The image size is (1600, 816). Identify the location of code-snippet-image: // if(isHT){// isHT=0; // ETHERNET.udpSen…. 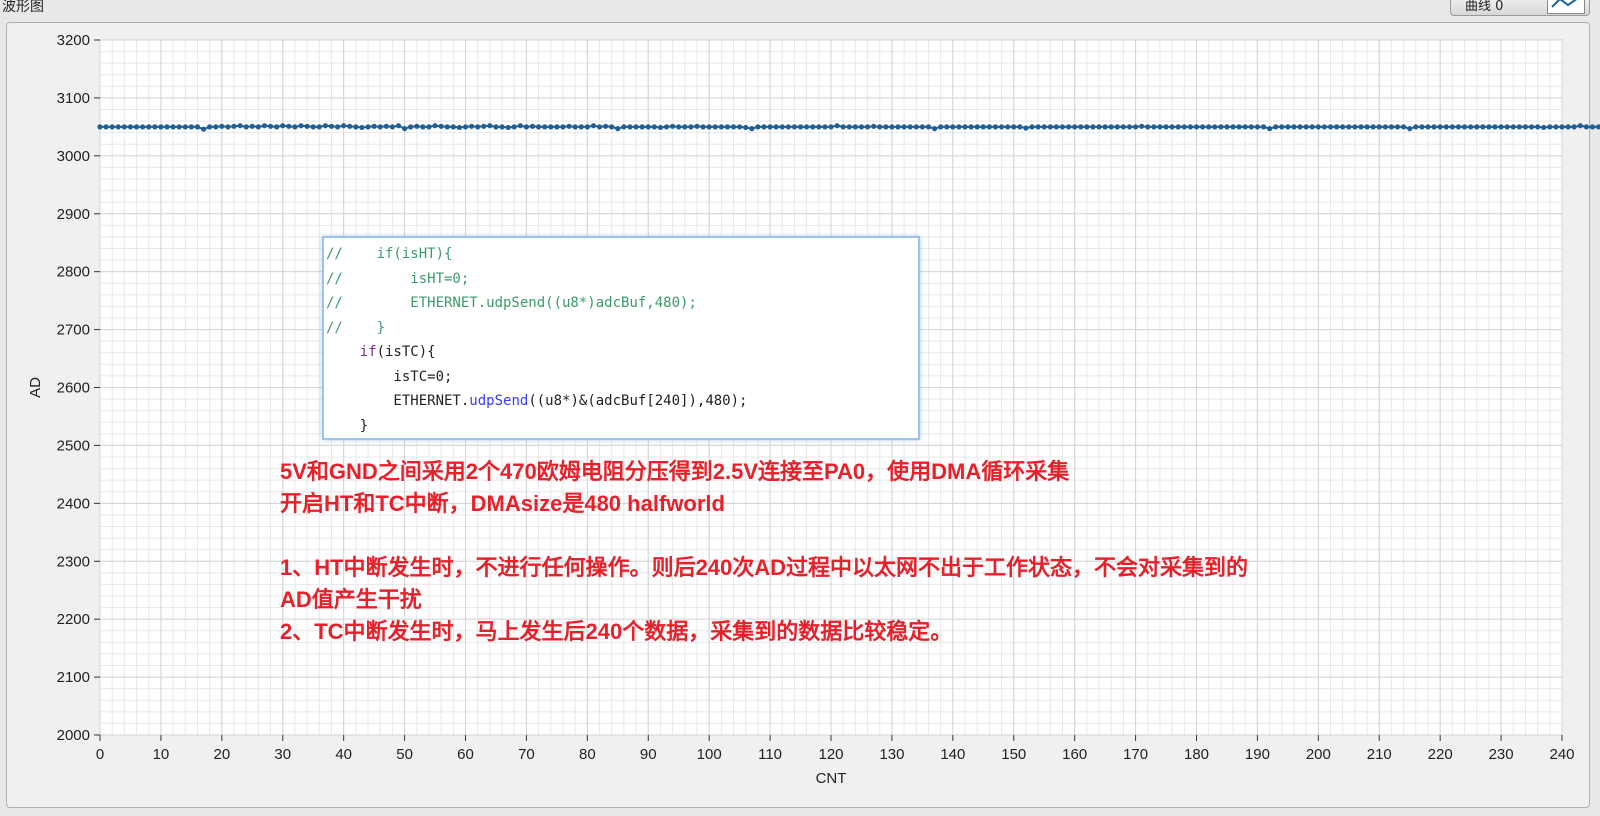
(621, 338).